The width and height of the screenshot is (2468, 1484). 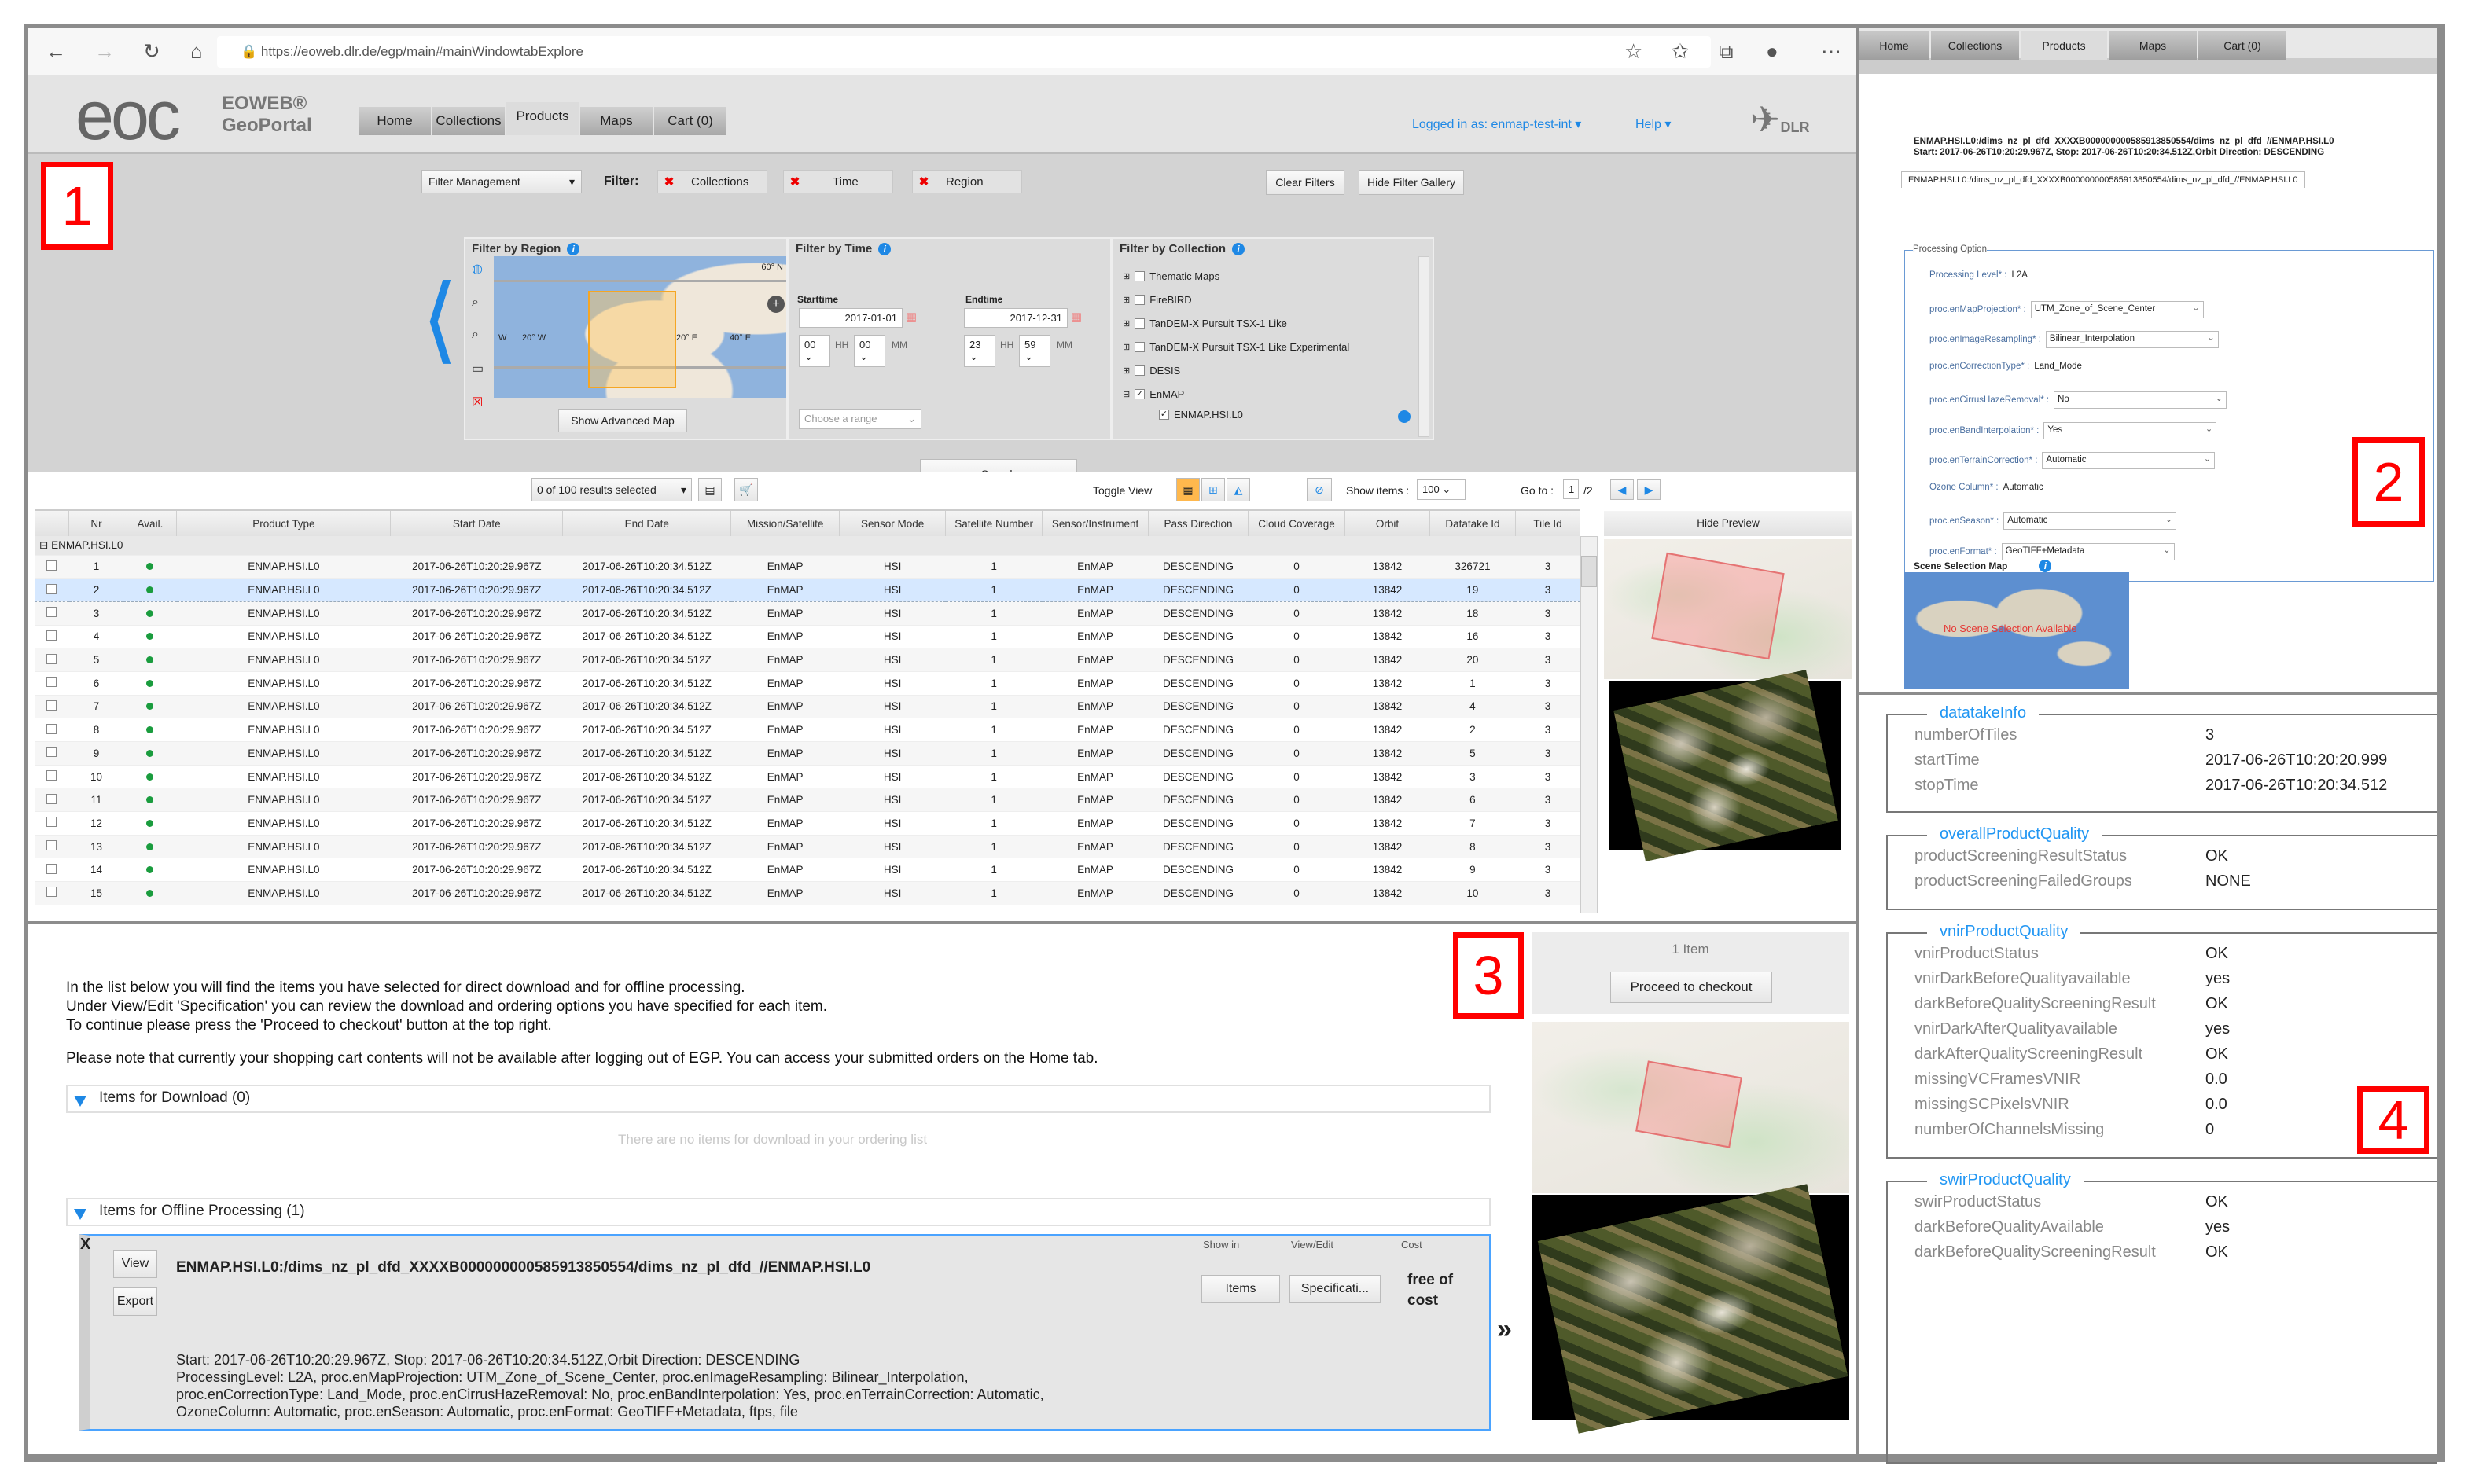 I want to click on filter-management-select: Filter Management ▾, so click(x=501, y=181).